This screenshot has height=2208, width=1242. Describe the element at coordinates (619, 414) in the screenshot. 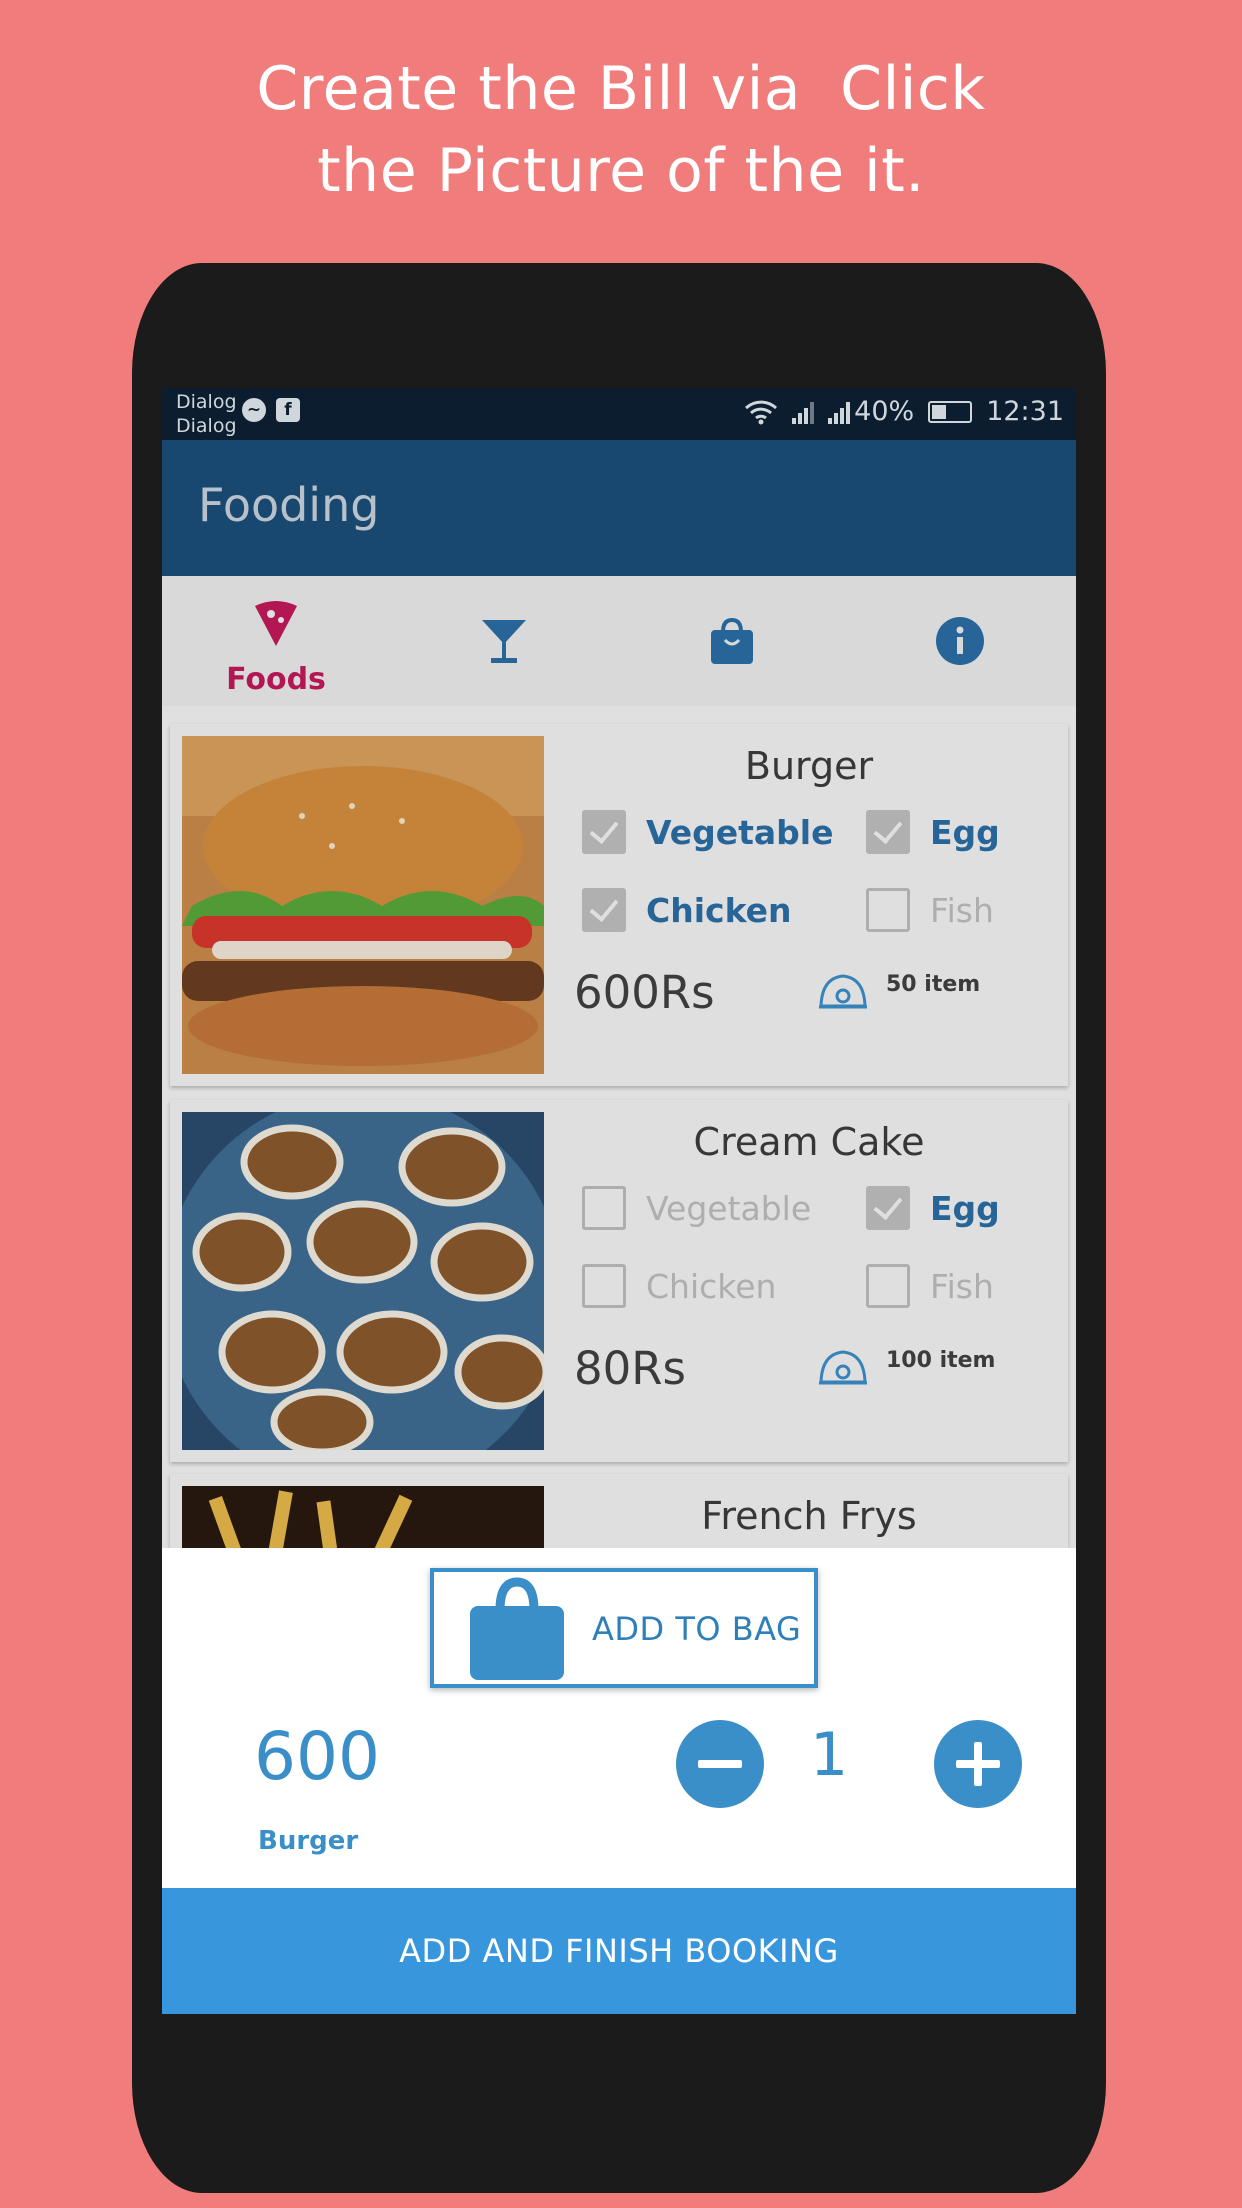

I see `status-bar: Dialog Dialog ~ f 40% 12:31` at that location.